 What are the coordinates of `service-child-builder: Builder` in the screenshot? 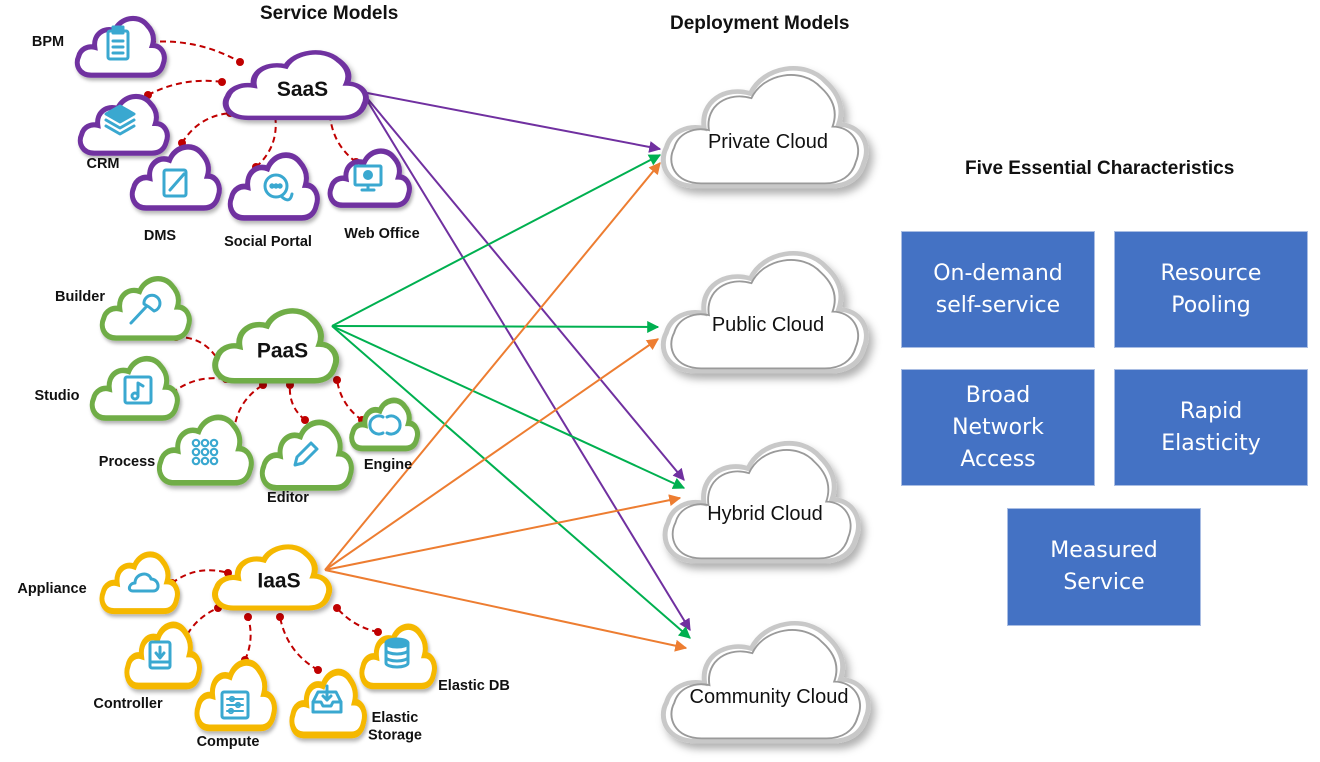 It's located at (122, 308).